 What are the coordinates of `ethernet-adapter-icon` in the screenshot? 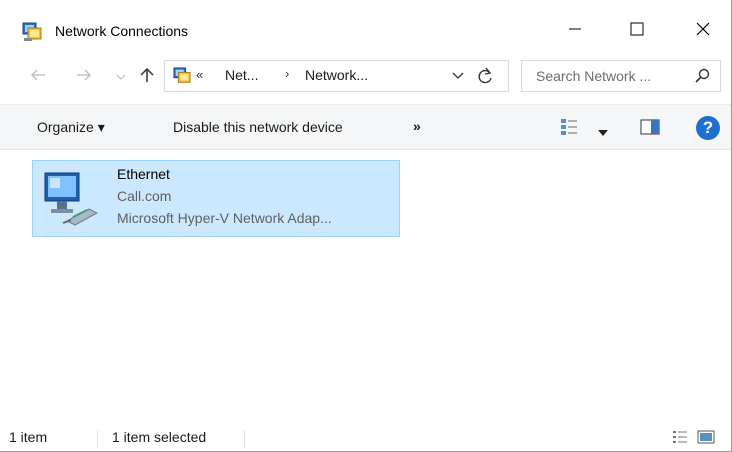 It's located at (71, 199).